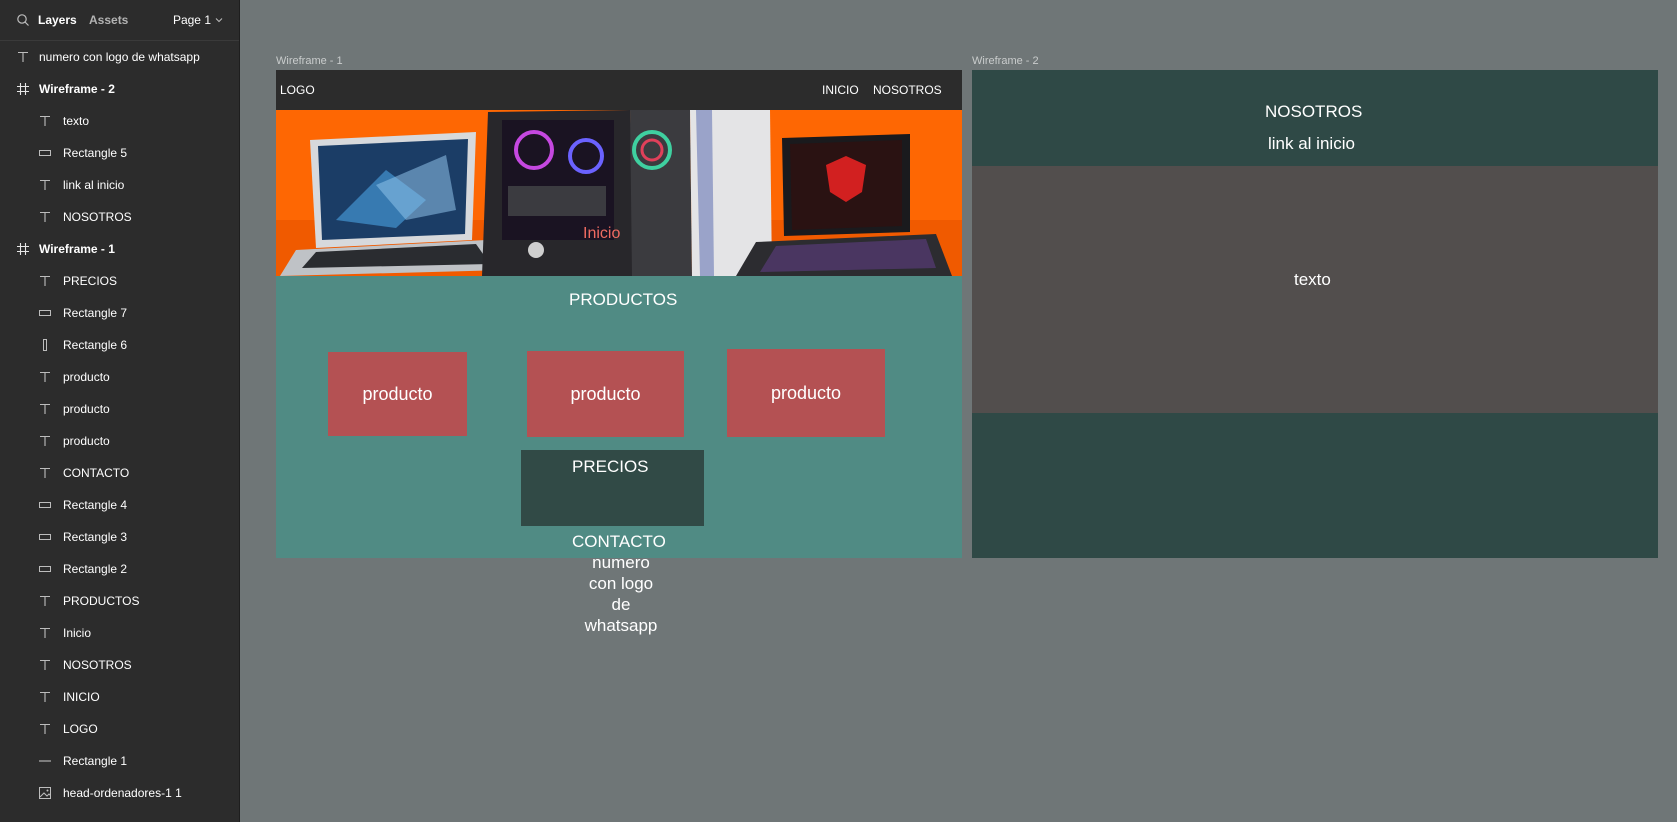 The height and width of the screenshot is (822, 1677). I want to click on search-icon, so click(23, 20).